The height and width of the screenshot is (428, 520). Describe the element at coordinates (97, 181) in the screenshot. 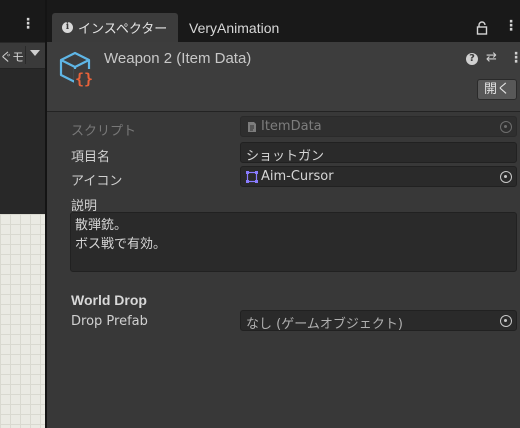

I see `icon-label: アイコン` at that location.